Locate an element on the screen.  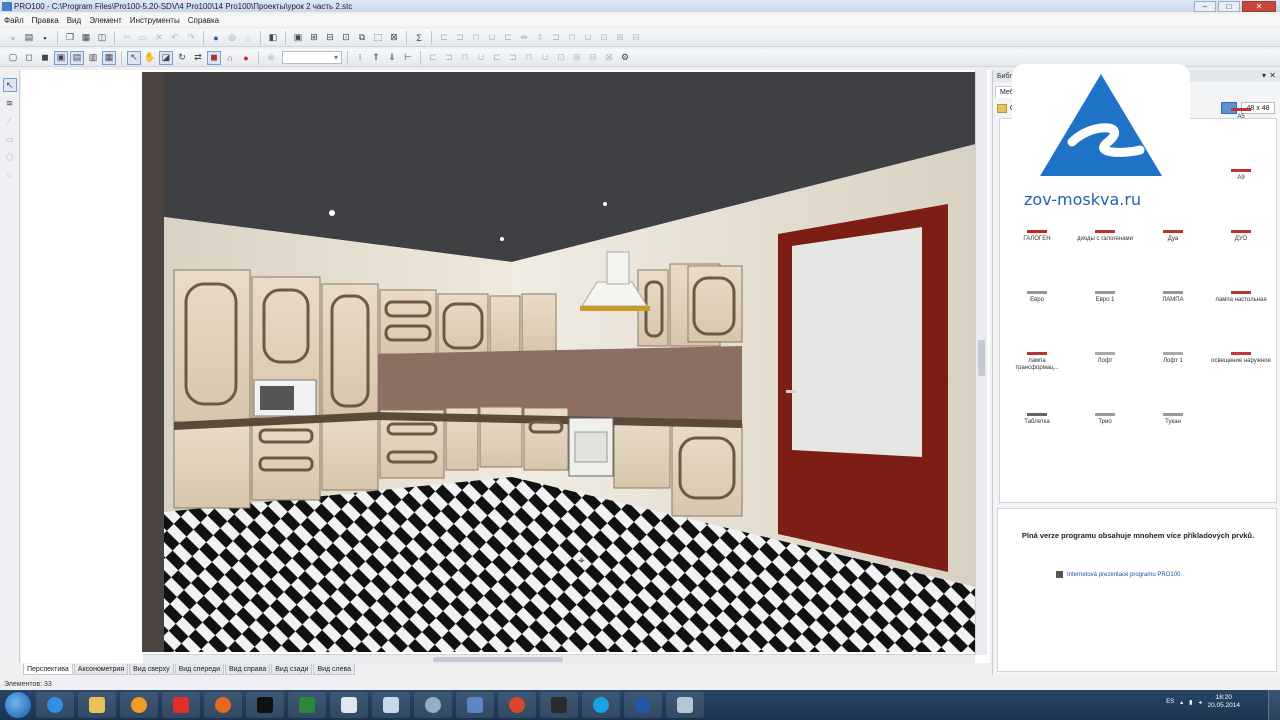
language-indicator: ES is located at coordinates (1170, 702).